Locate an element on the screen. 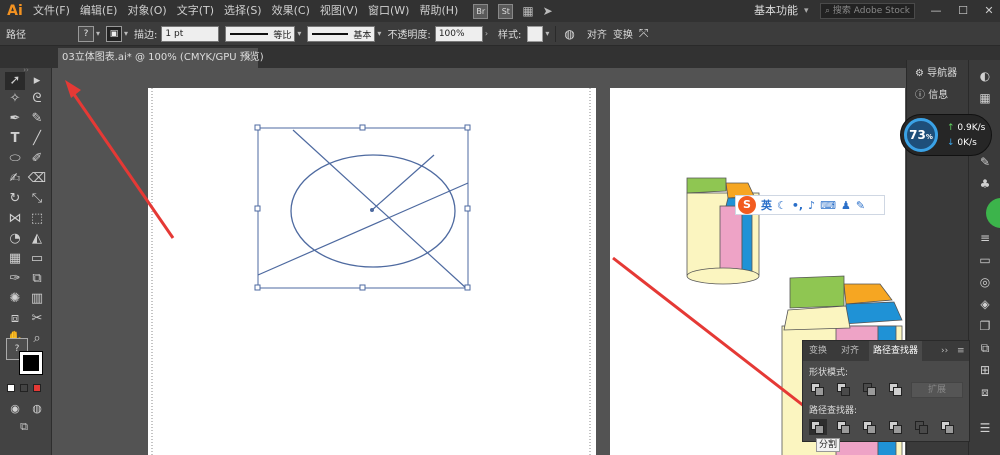 The height and width of the screenshot is (455, 1000). appearance-panel-icon: ◈ is located at coordinates (985, 304).